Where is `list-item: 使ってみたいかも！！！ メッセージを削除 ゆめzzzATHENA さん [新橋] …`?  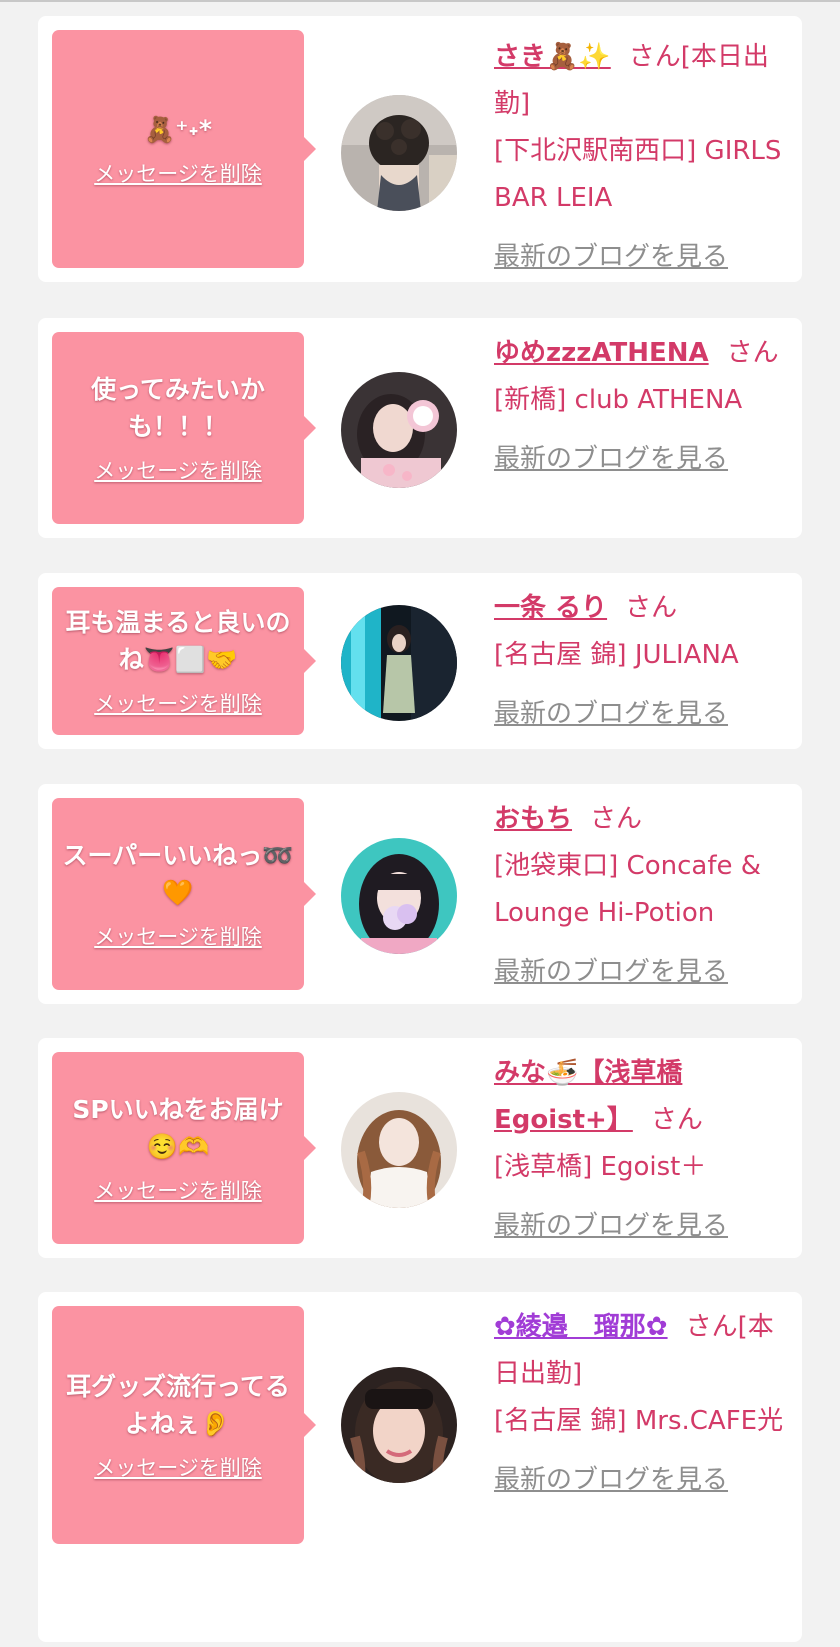 list-item: 使ってみたいかも！！！ メッセージを削除 ゆめzzzATHENA さん [新橋] … is located at coordinates (420, 428).